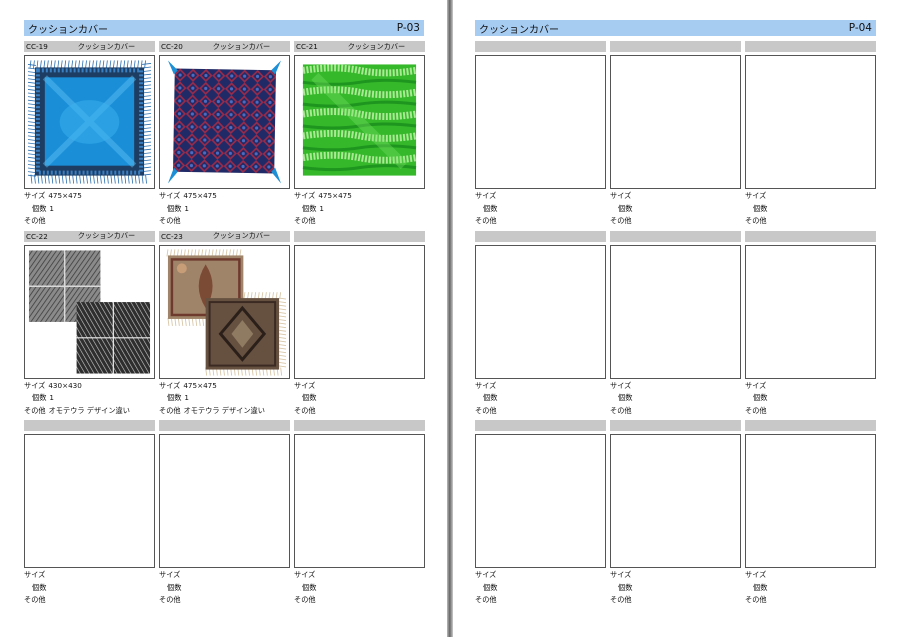  Describe the element at coordinates (224, 28) in the screenshot. I see `page-header: クッションカバー P-03` at that location.